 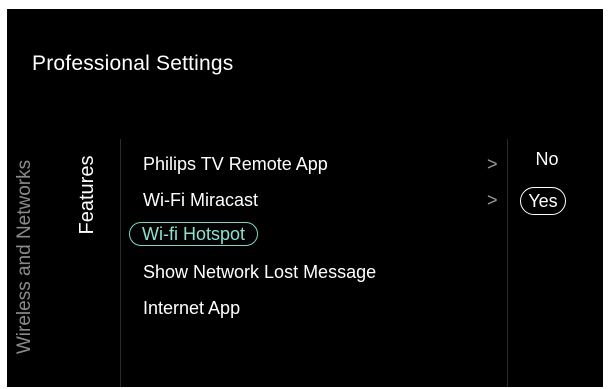 What do you see at coordinates (25, 257) in the screenshot?
I see `nav-category-wireless-and-networks: Wireless and Networks` at bounding box center [25, 257].